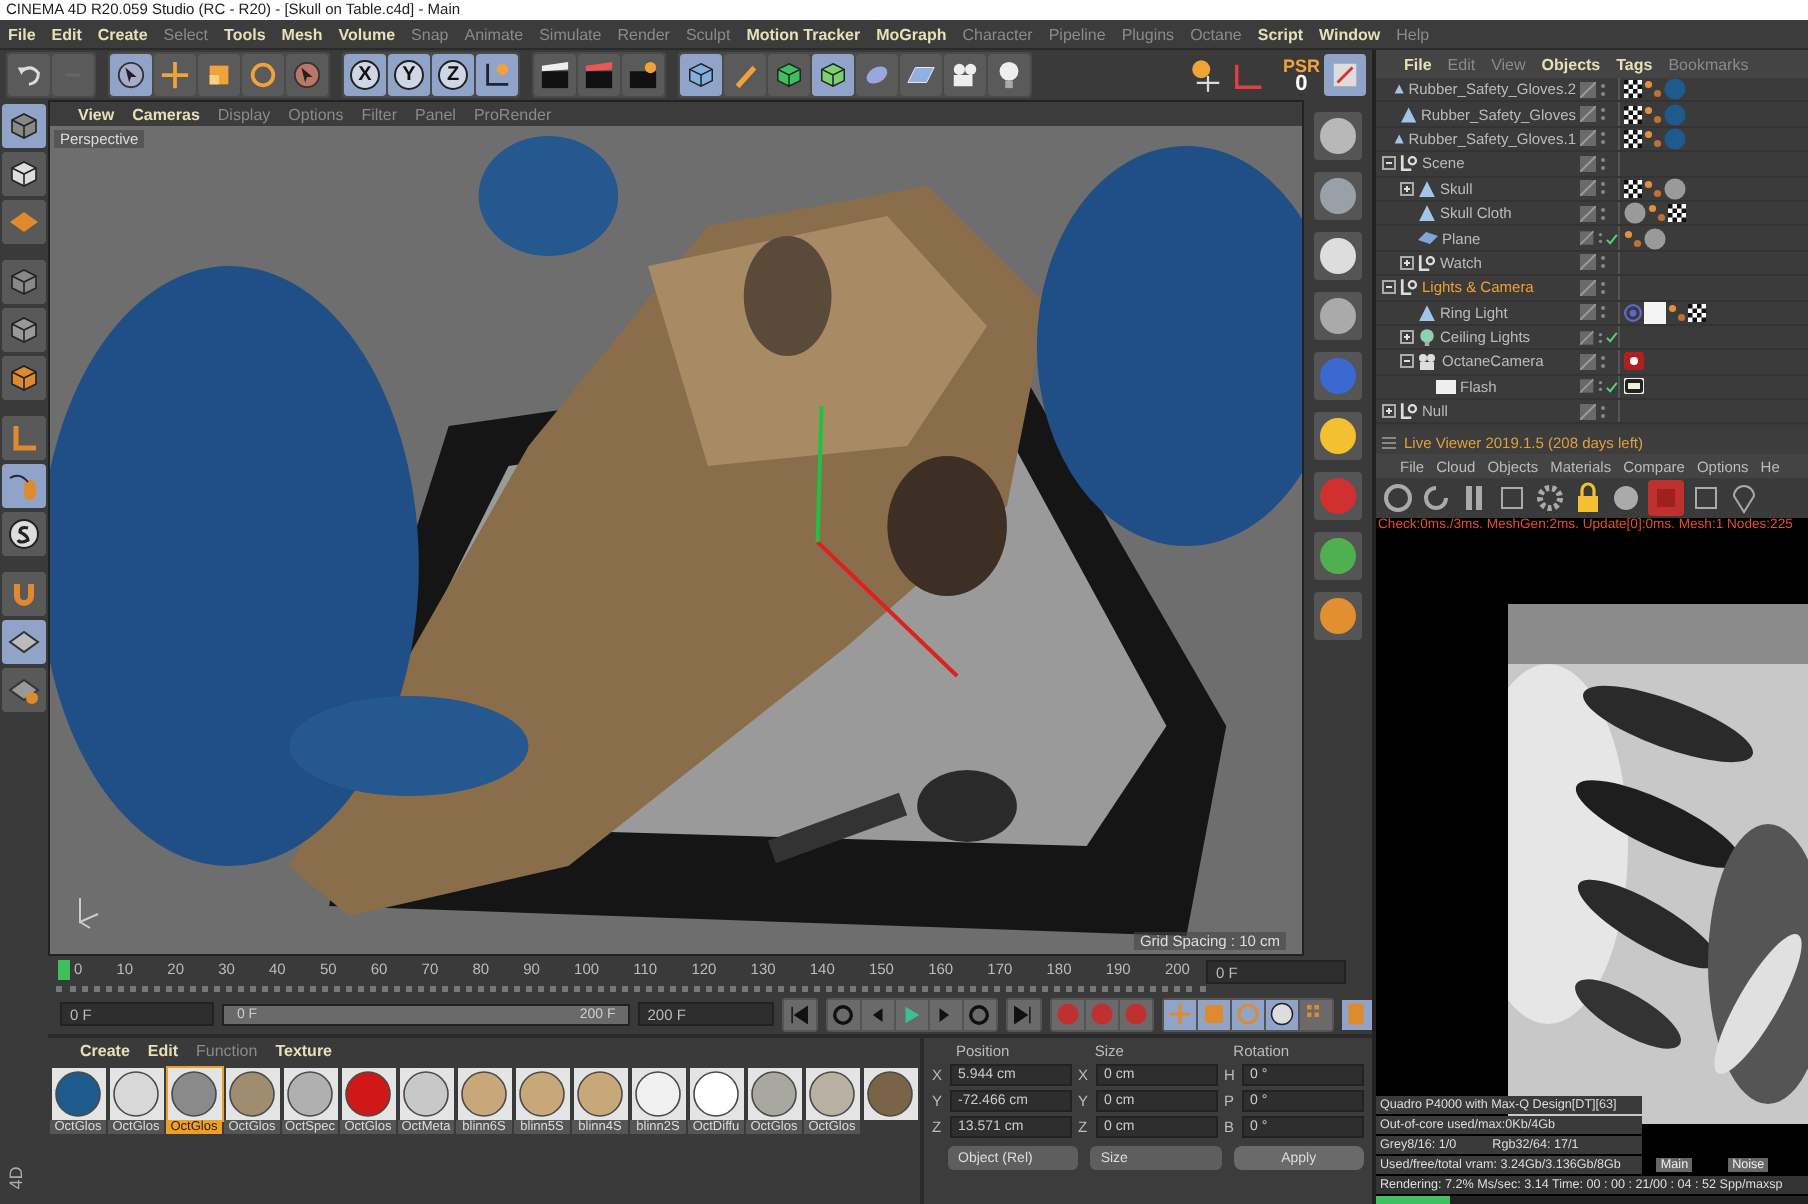  I want to click on skip-forward-icon, so click(1023, 1014).